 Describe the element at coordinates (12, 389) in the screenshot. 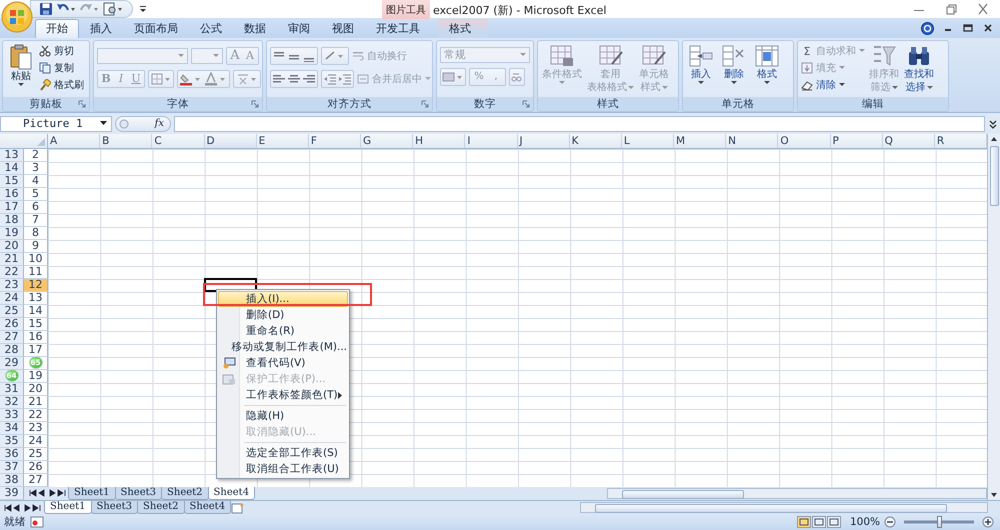

I see `row-header: 31` at that location.